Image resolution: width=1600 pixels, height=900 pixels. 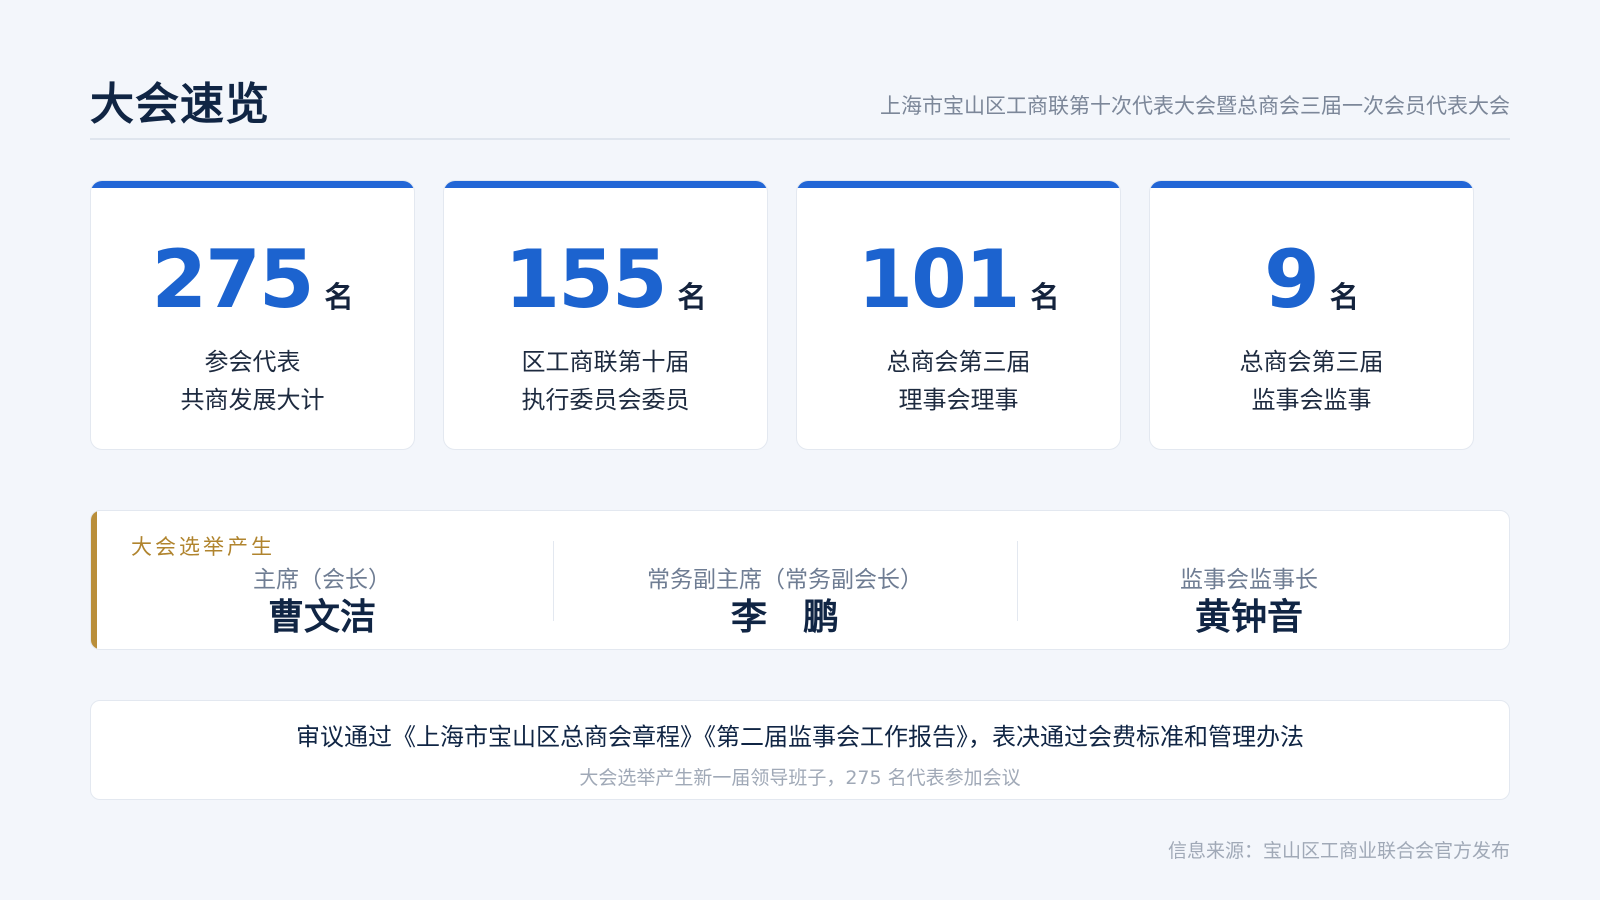 I want to click on stat-desc-line2: 共商发展大计, so click(x=252, y=400).